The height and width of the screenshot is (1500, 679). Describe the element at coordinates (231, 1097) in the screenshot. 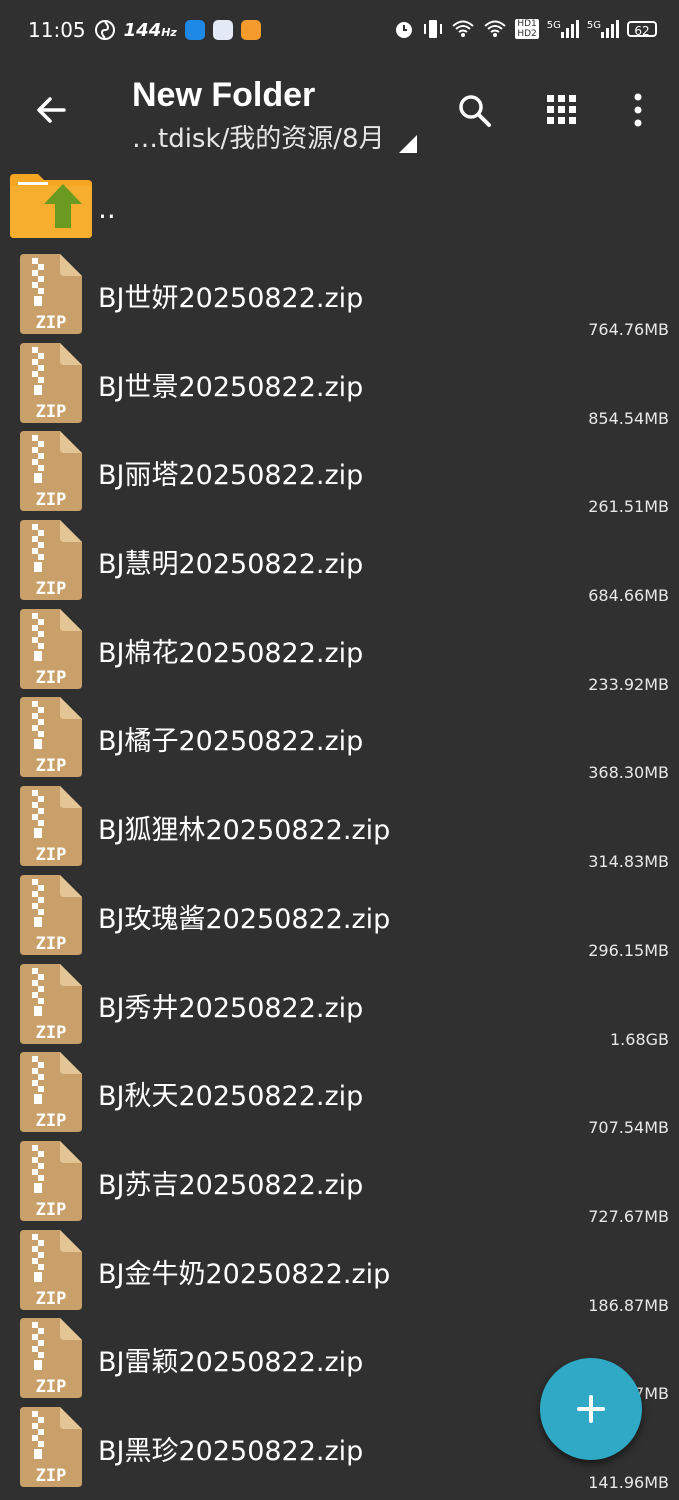

I see `file-name: BJ秋天20250822.zip` at that location.